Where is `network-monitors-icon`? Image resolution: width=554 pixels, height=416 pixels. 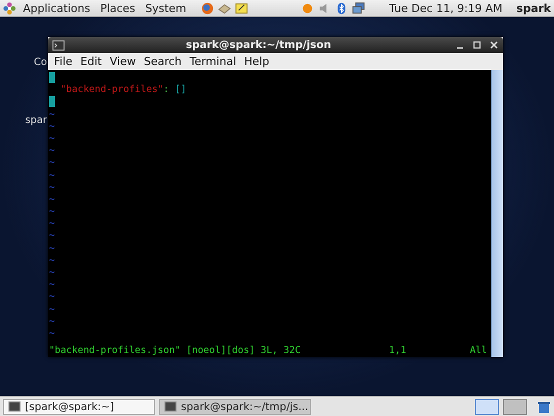 network-monitors-icon is located at coordinates (359, 8).